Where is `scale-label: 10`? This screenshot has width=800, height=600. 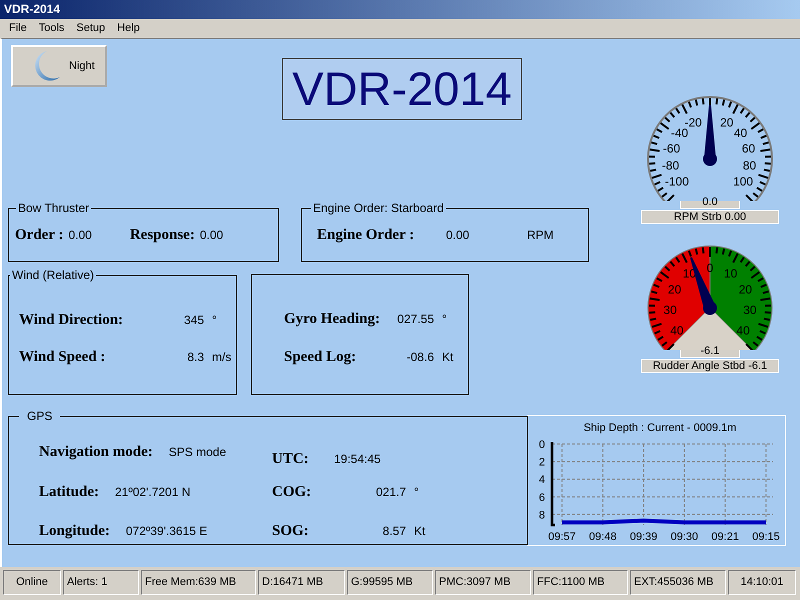
scale-label: 10 is located at coordinates (731, 273).